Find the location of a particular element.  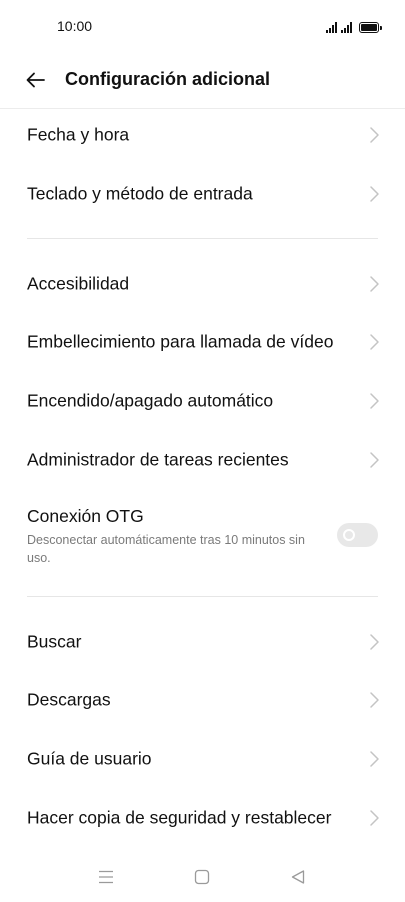

arrow-left-icon is located at coordinates (36, 80).